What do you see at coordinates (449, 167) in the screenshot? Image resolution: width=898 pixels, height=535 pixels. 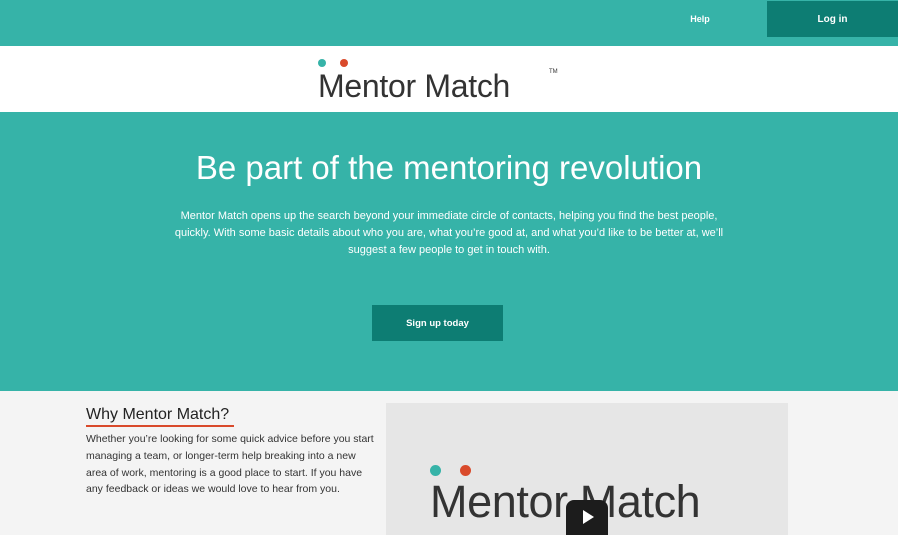 I see `hero-title: Be part of the mentoring revolution` at bounding box center [449, 167].